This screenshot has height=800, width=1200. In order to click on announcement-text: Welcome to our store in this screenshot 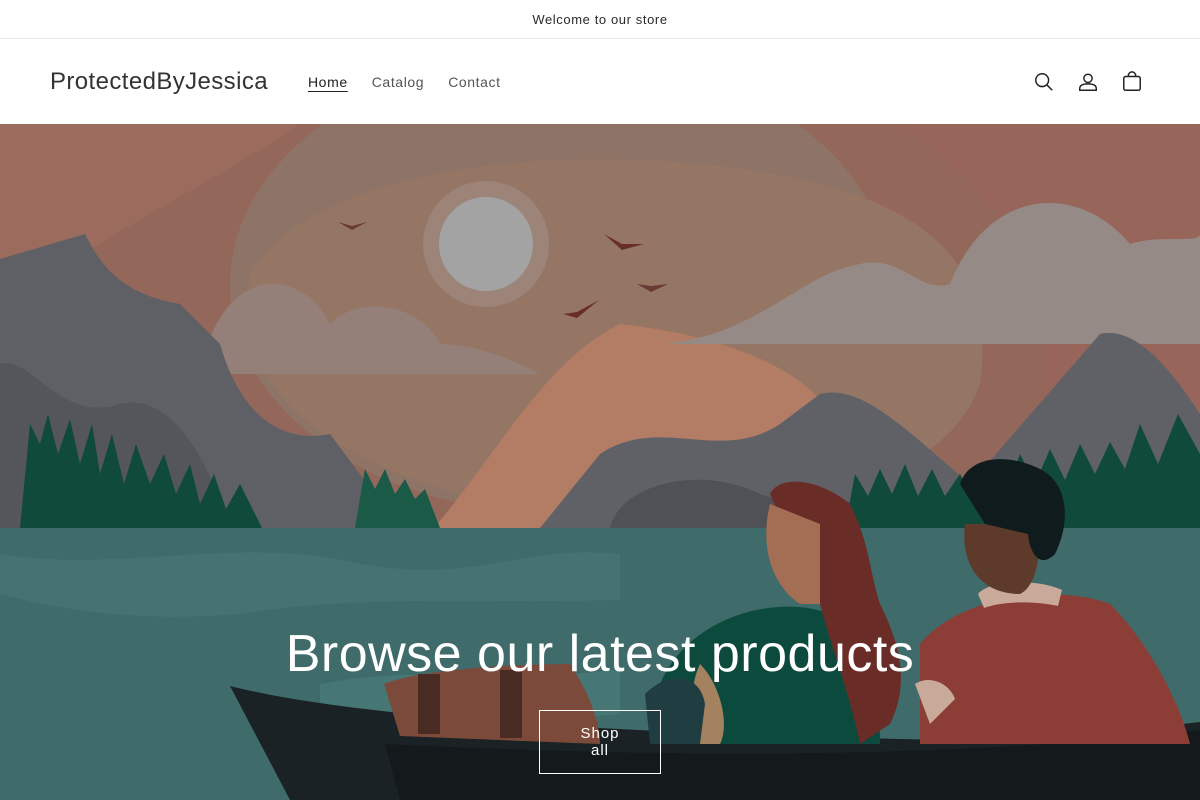, I will do `click(600, 19)`.